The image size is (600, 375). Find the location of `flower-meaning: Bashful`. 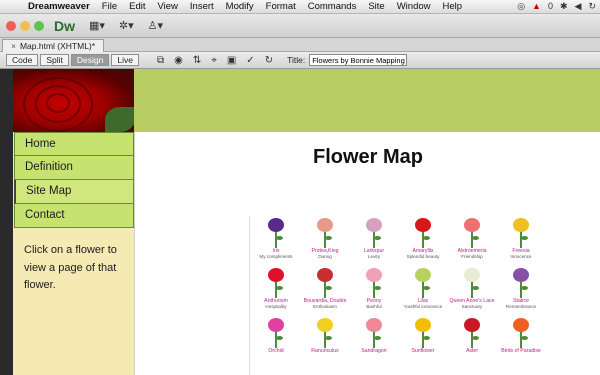

flower-meaning: Bashful is located at coordinates (374, 306).